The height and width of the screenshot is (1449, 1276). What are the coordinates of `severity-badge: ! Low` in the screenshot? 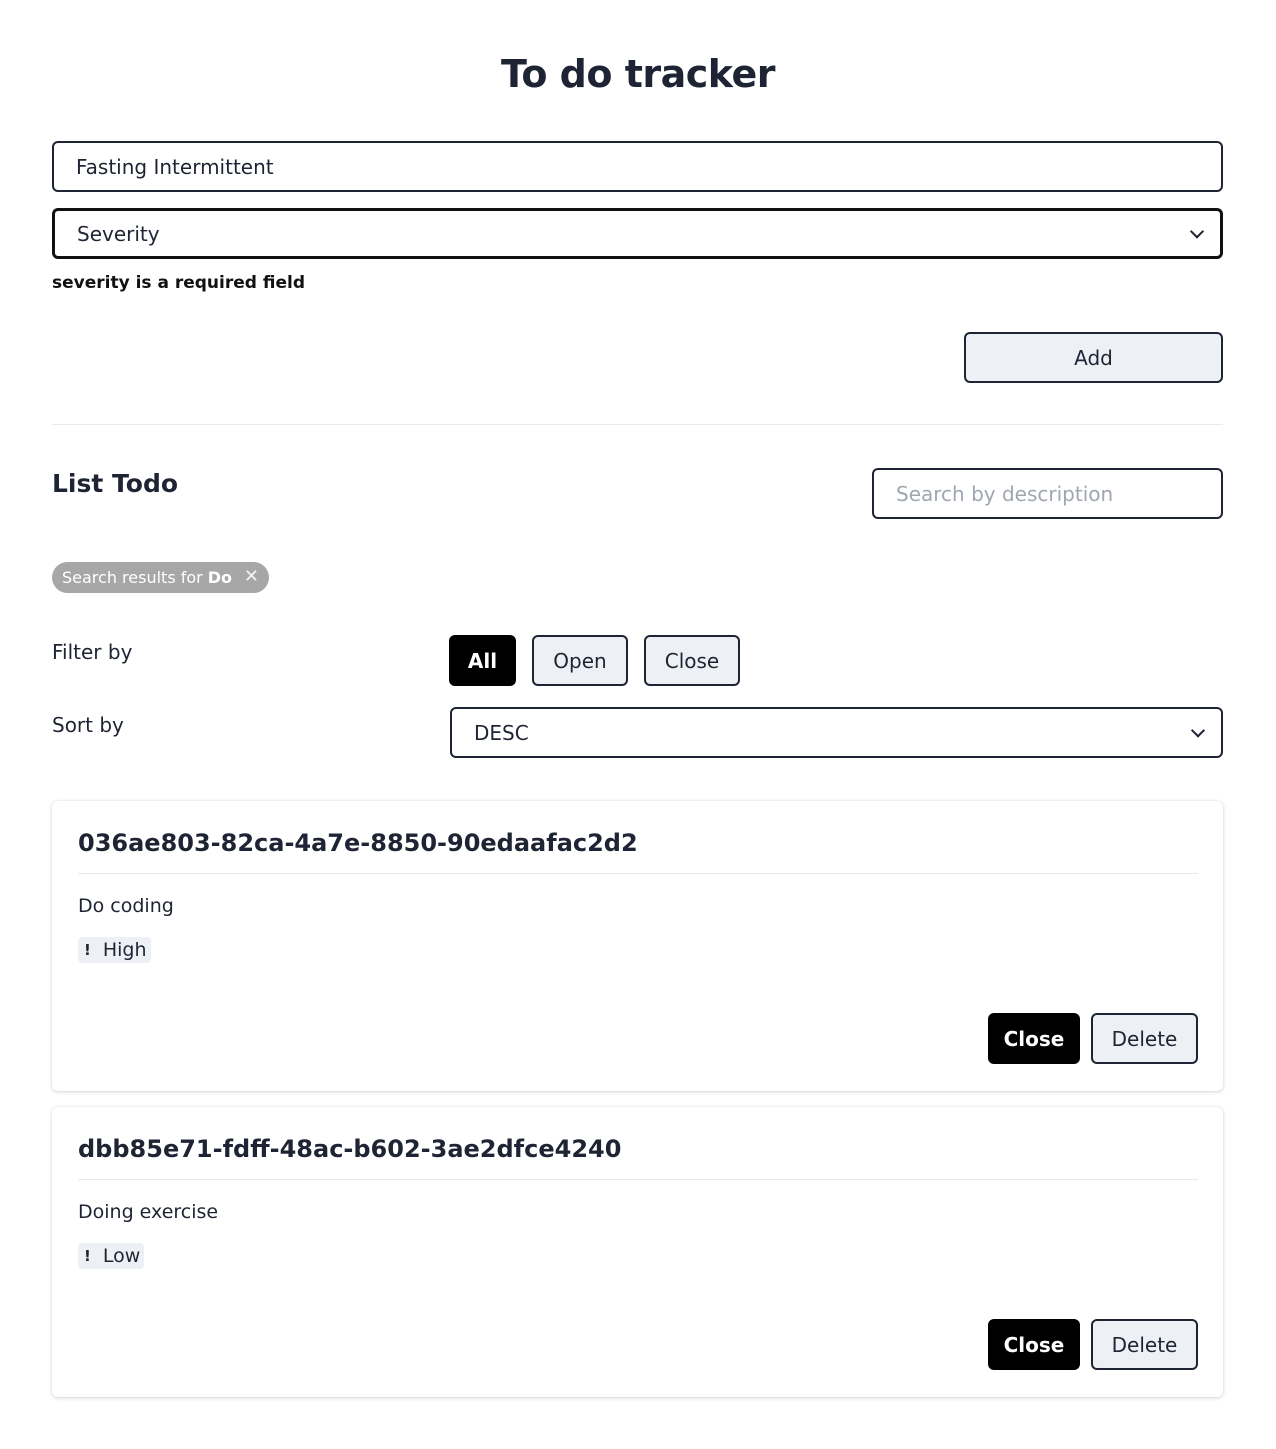 It's located at (111, 1256).